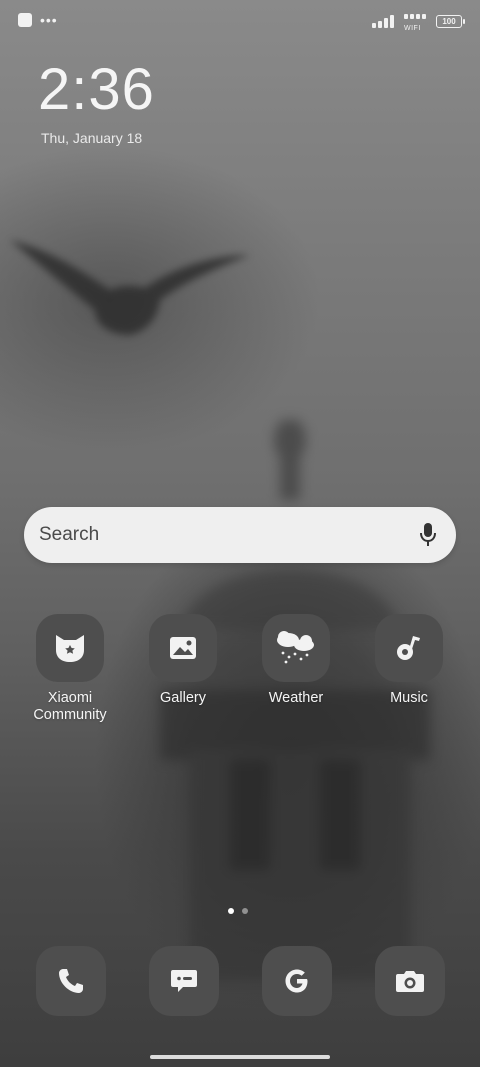 Image resolution: width=480 pixels, height=1067 pixels. I want to click on camera-icon, so click(410, 981).